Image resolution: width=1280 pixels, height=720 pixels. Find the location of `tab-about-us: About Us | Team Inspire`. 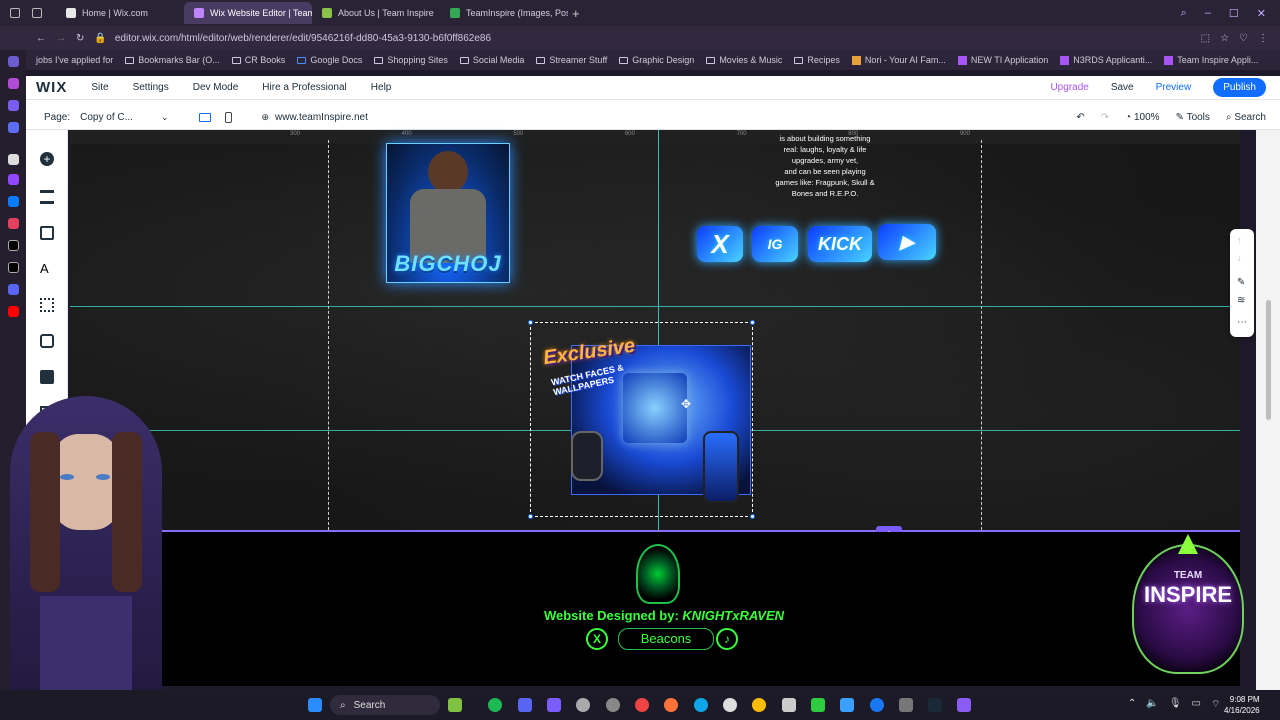

tab-about-us: About Us | Team Inspire is located at coordinates (376, 13).